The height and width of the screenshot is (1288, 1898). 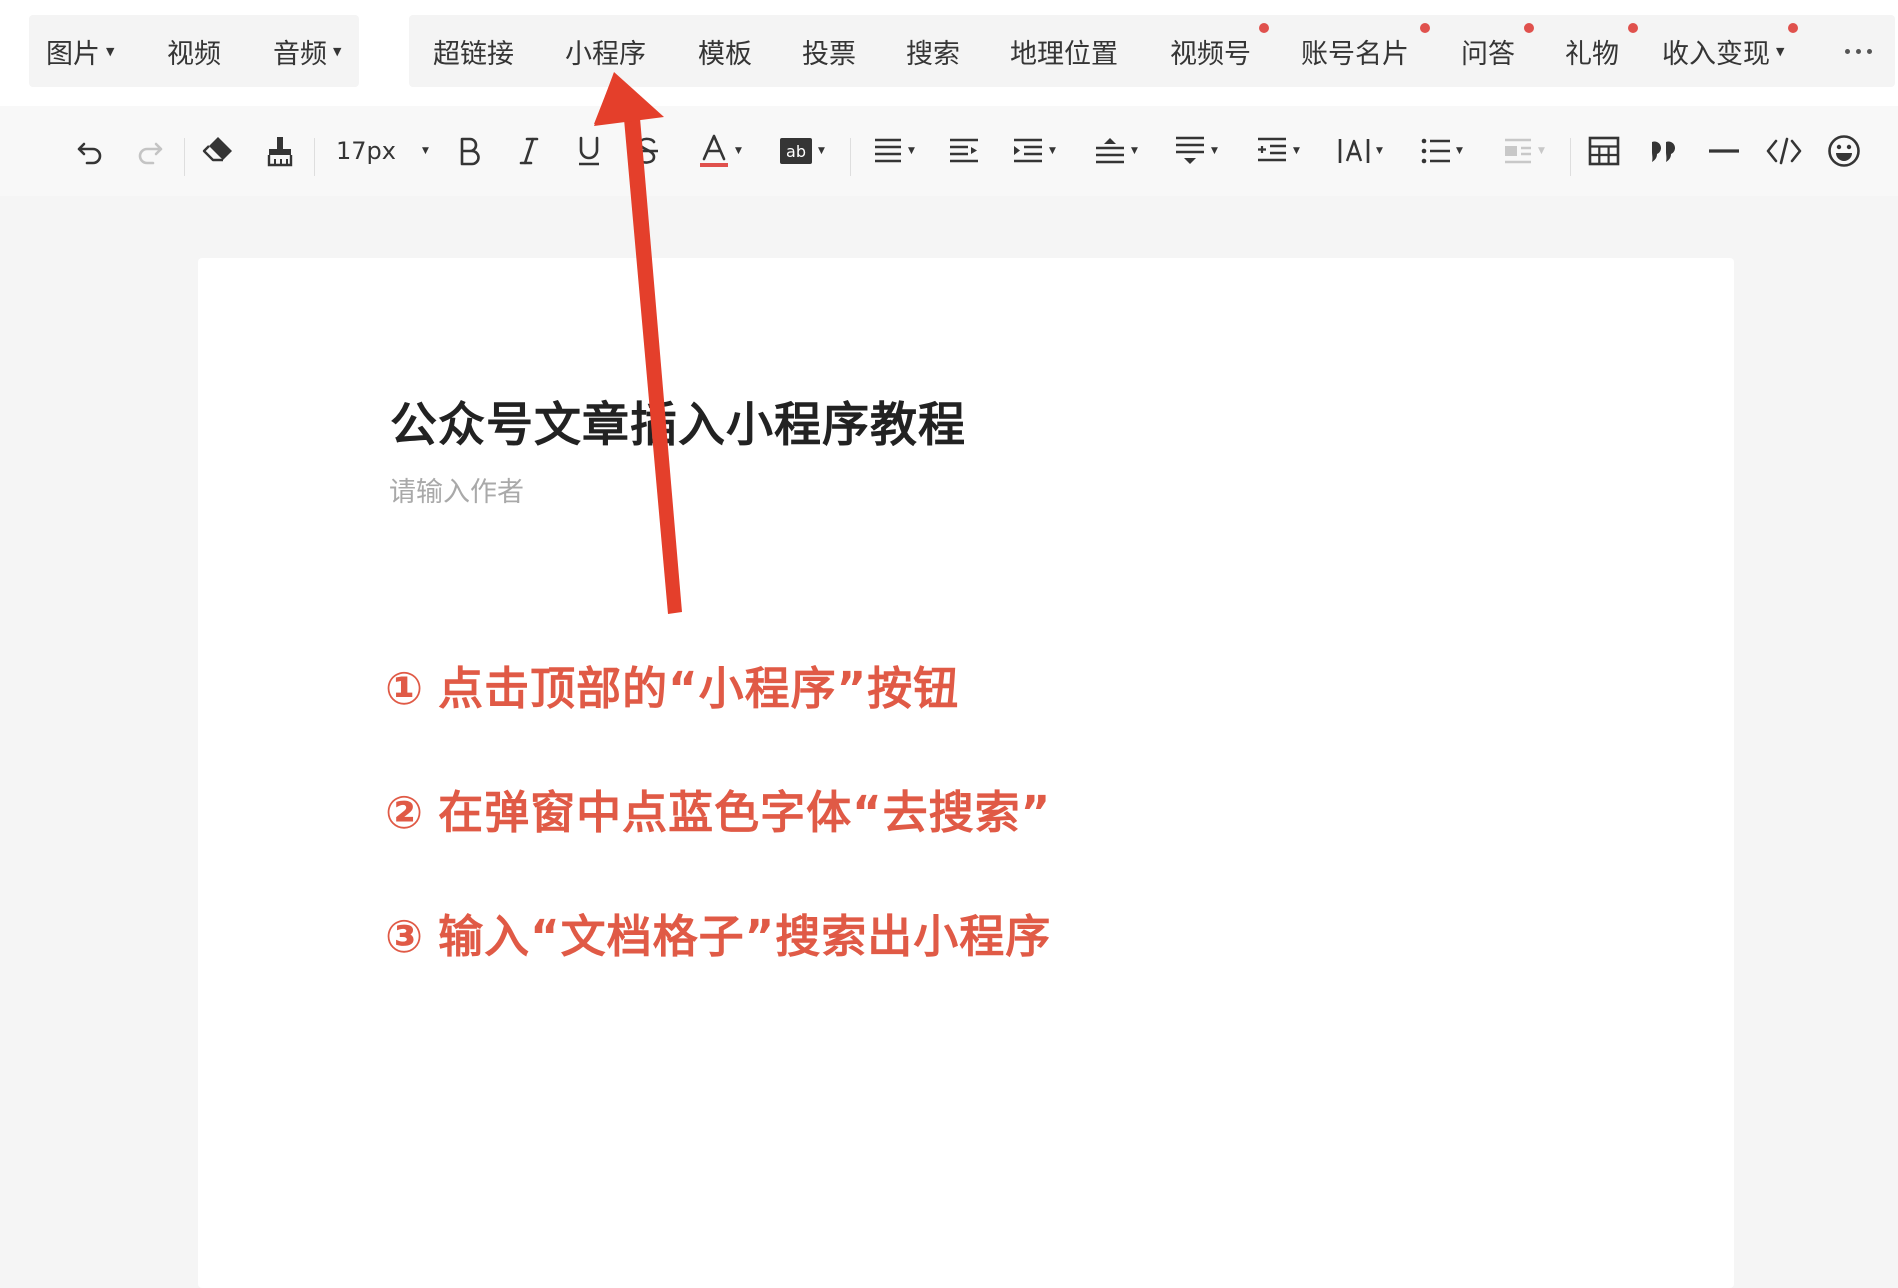 I want to click on menu-gift-label: 礼物, so click(x=1592, y=54).